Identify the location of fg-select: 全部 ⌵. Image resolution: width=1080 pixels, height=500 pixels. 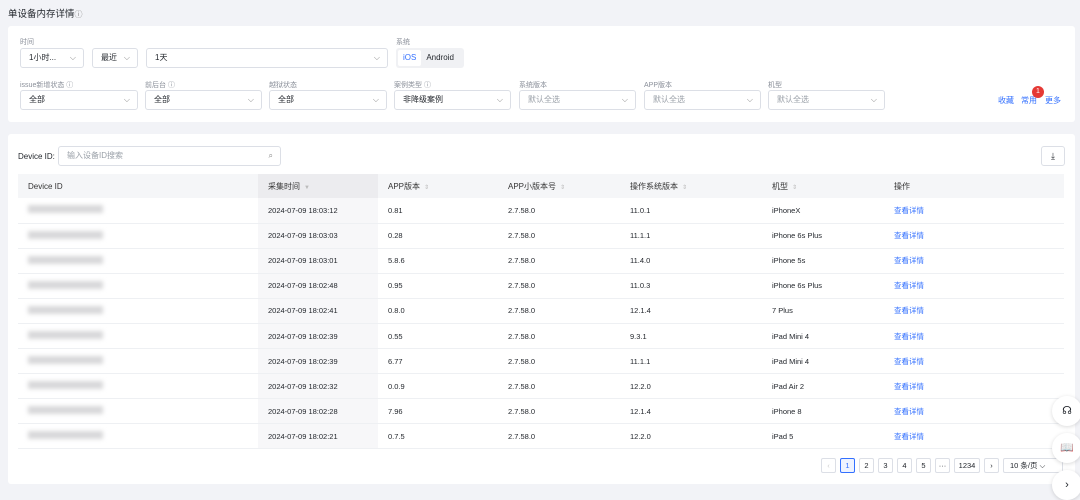
(203, 100).